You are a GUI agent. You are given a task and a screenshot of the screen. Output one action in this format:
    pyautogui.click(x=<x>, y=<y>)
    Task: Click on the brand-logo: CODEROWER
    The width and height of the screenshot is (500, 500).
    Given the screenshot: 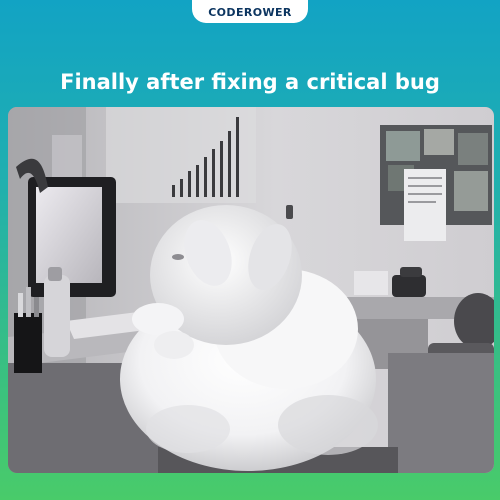 What is the action you would take?
    pyautogui.click(x=250, y=12)
    